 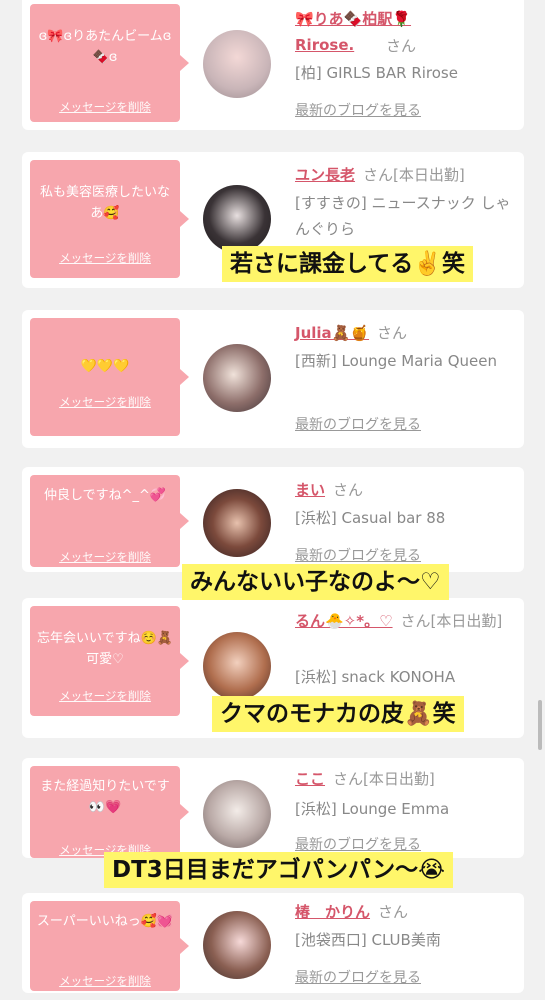 What do you see at coordinates (325, 175) in the screenshot?
I see `cast-name-link: ユン長老` at bounding box center [325, 175].